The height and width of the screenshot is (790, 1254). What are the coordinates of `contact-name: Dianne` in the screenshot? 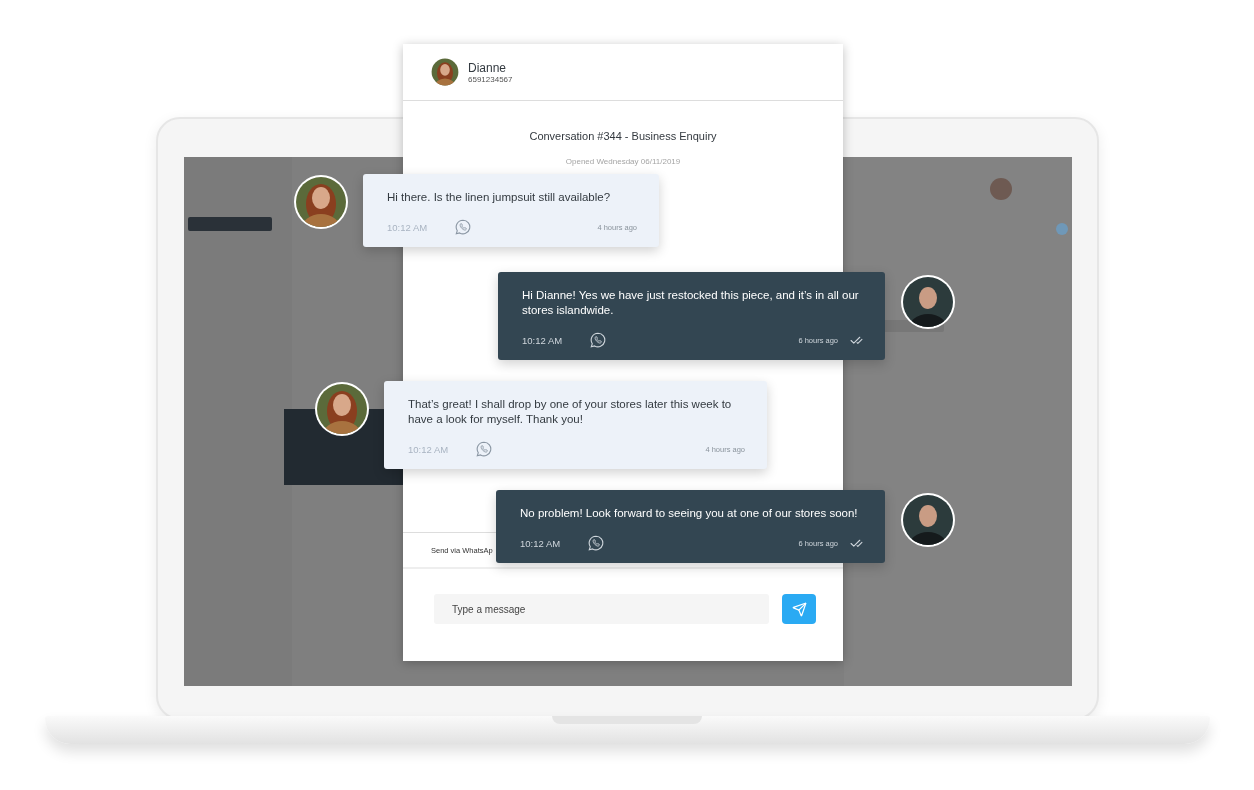 It's located at (488, 67).